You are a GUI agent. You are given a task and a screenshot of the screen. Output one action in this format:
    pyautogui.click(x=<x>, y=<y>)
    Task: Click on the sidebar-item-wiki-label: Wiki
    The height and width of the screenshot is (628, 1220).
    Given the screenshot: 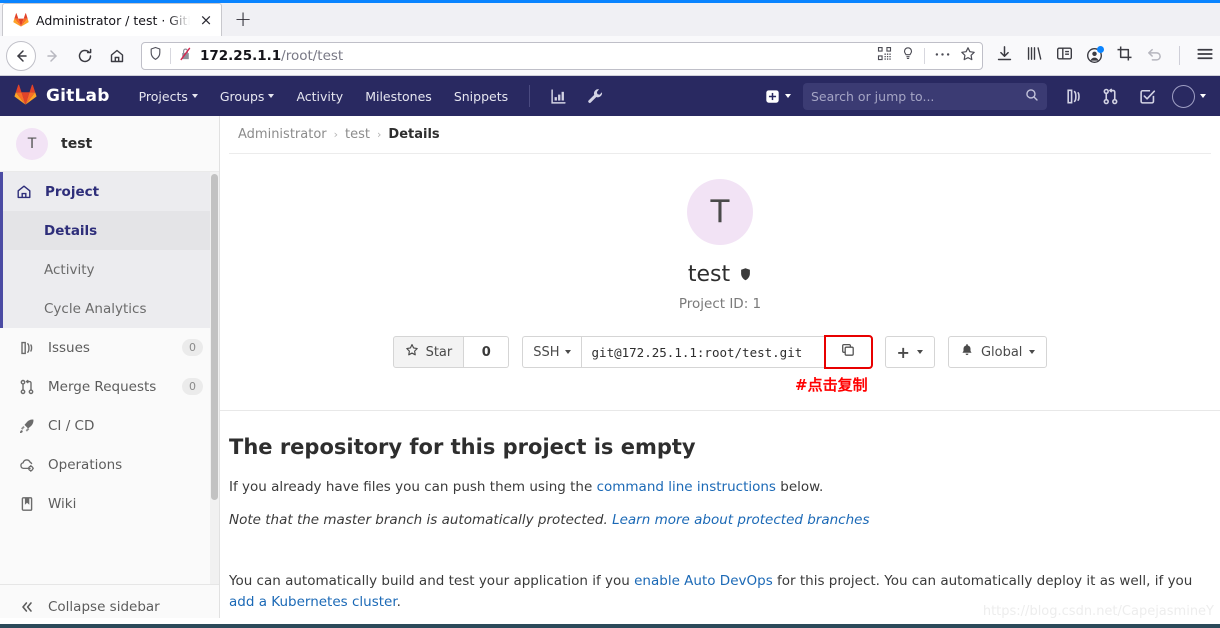 What is the action you would take?
    pyautogui.click(x=62, y=503)
    